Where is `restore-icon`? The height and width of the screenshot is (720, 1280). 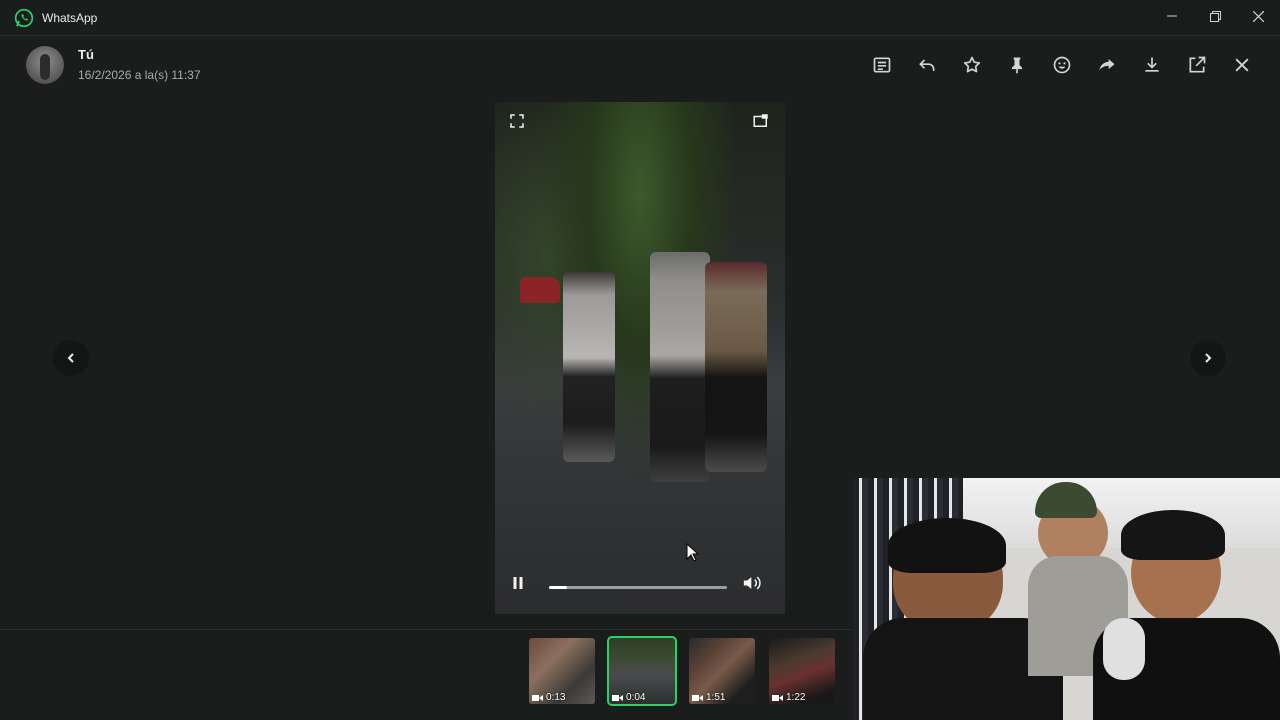
restore-icon is located at coordinates (1215, 16).